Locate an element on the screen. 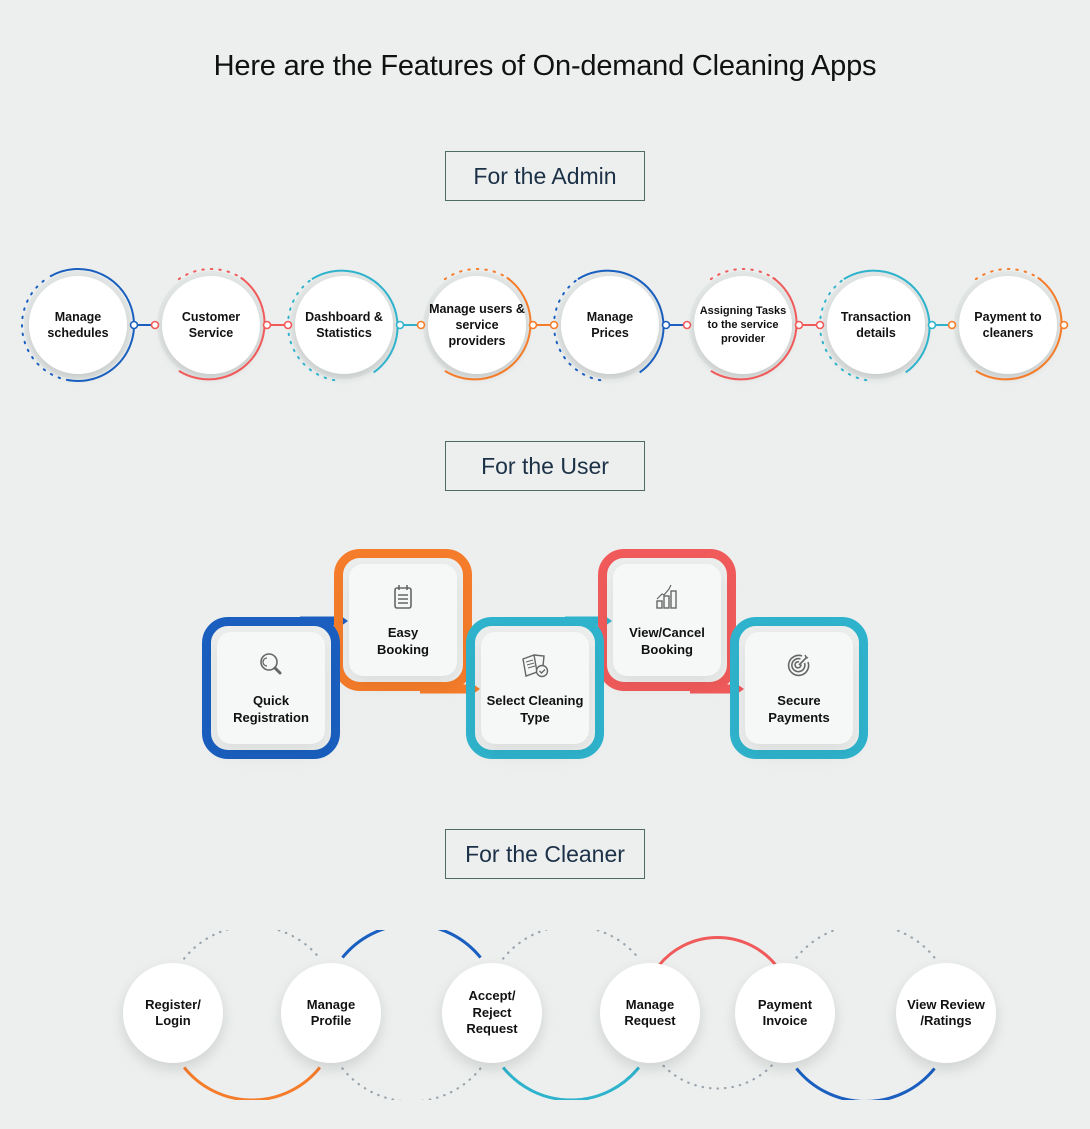  connector-arc-teal is located at coordinates (571, 1083).